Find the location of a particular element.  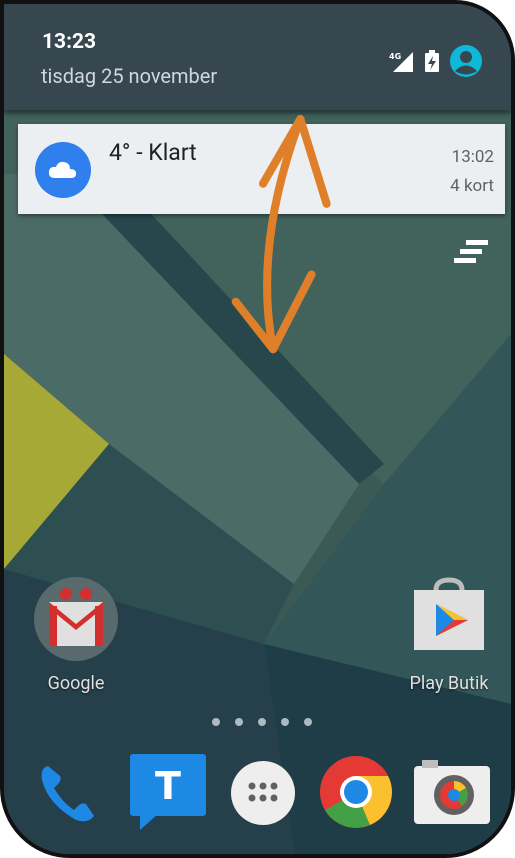

gmail-icon is located at coordinates (76, 619).